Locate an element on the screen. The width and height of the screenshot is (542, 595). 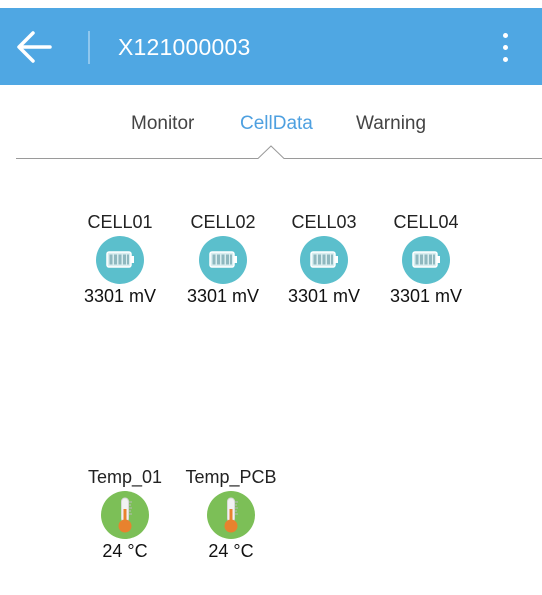
more-vert-icon is located at coordinates (505, 35).